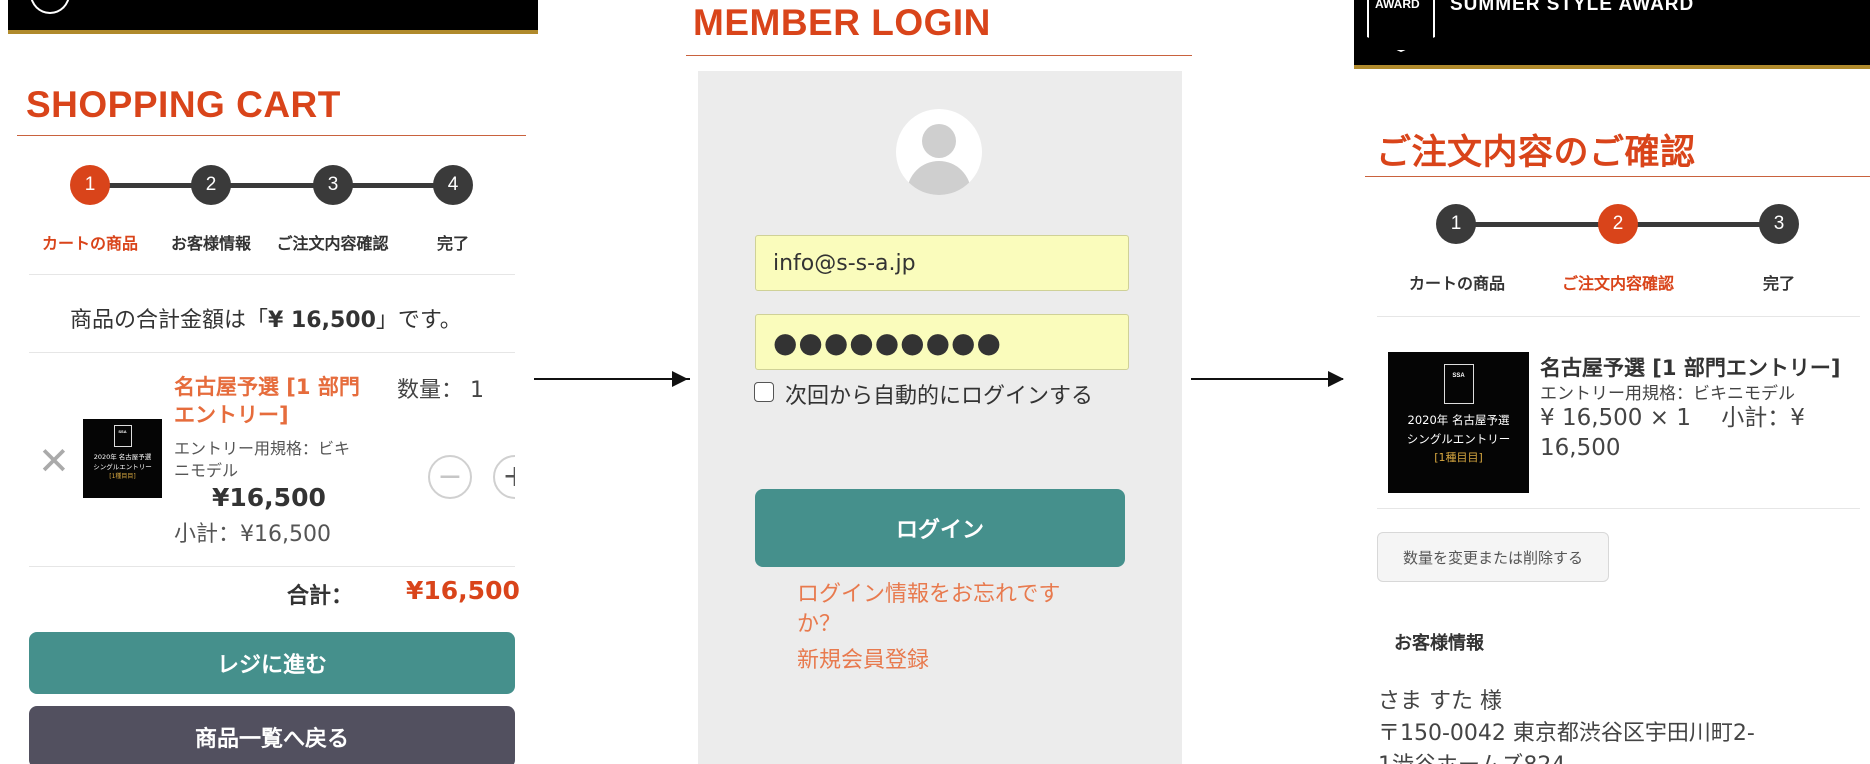 The image size is (1870, 764). What do you see at coordinates (1336, 379) in the screenshot?
I see `flow-arrow-2-head` at bounding box center [1336, 379].